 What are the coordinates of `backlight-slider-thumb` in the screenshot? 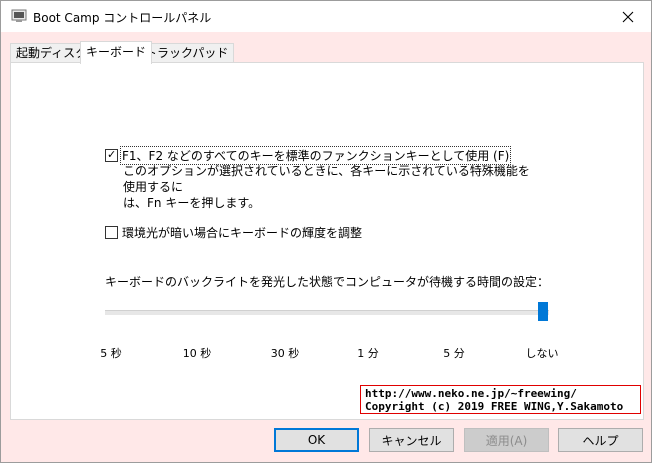 It's located at (543, 311).